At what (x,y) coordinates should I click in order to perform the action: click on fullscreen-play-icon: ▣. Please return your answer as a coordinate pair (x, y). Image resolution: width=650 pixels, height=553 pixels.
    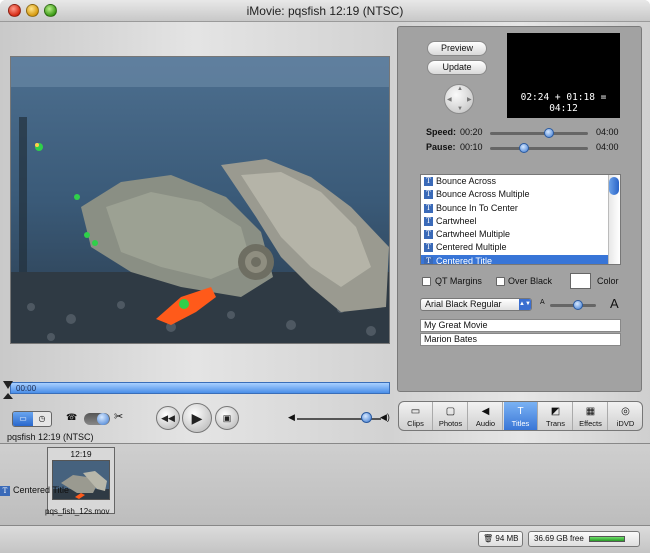
    Looking at the image, I should click on (227, 418).